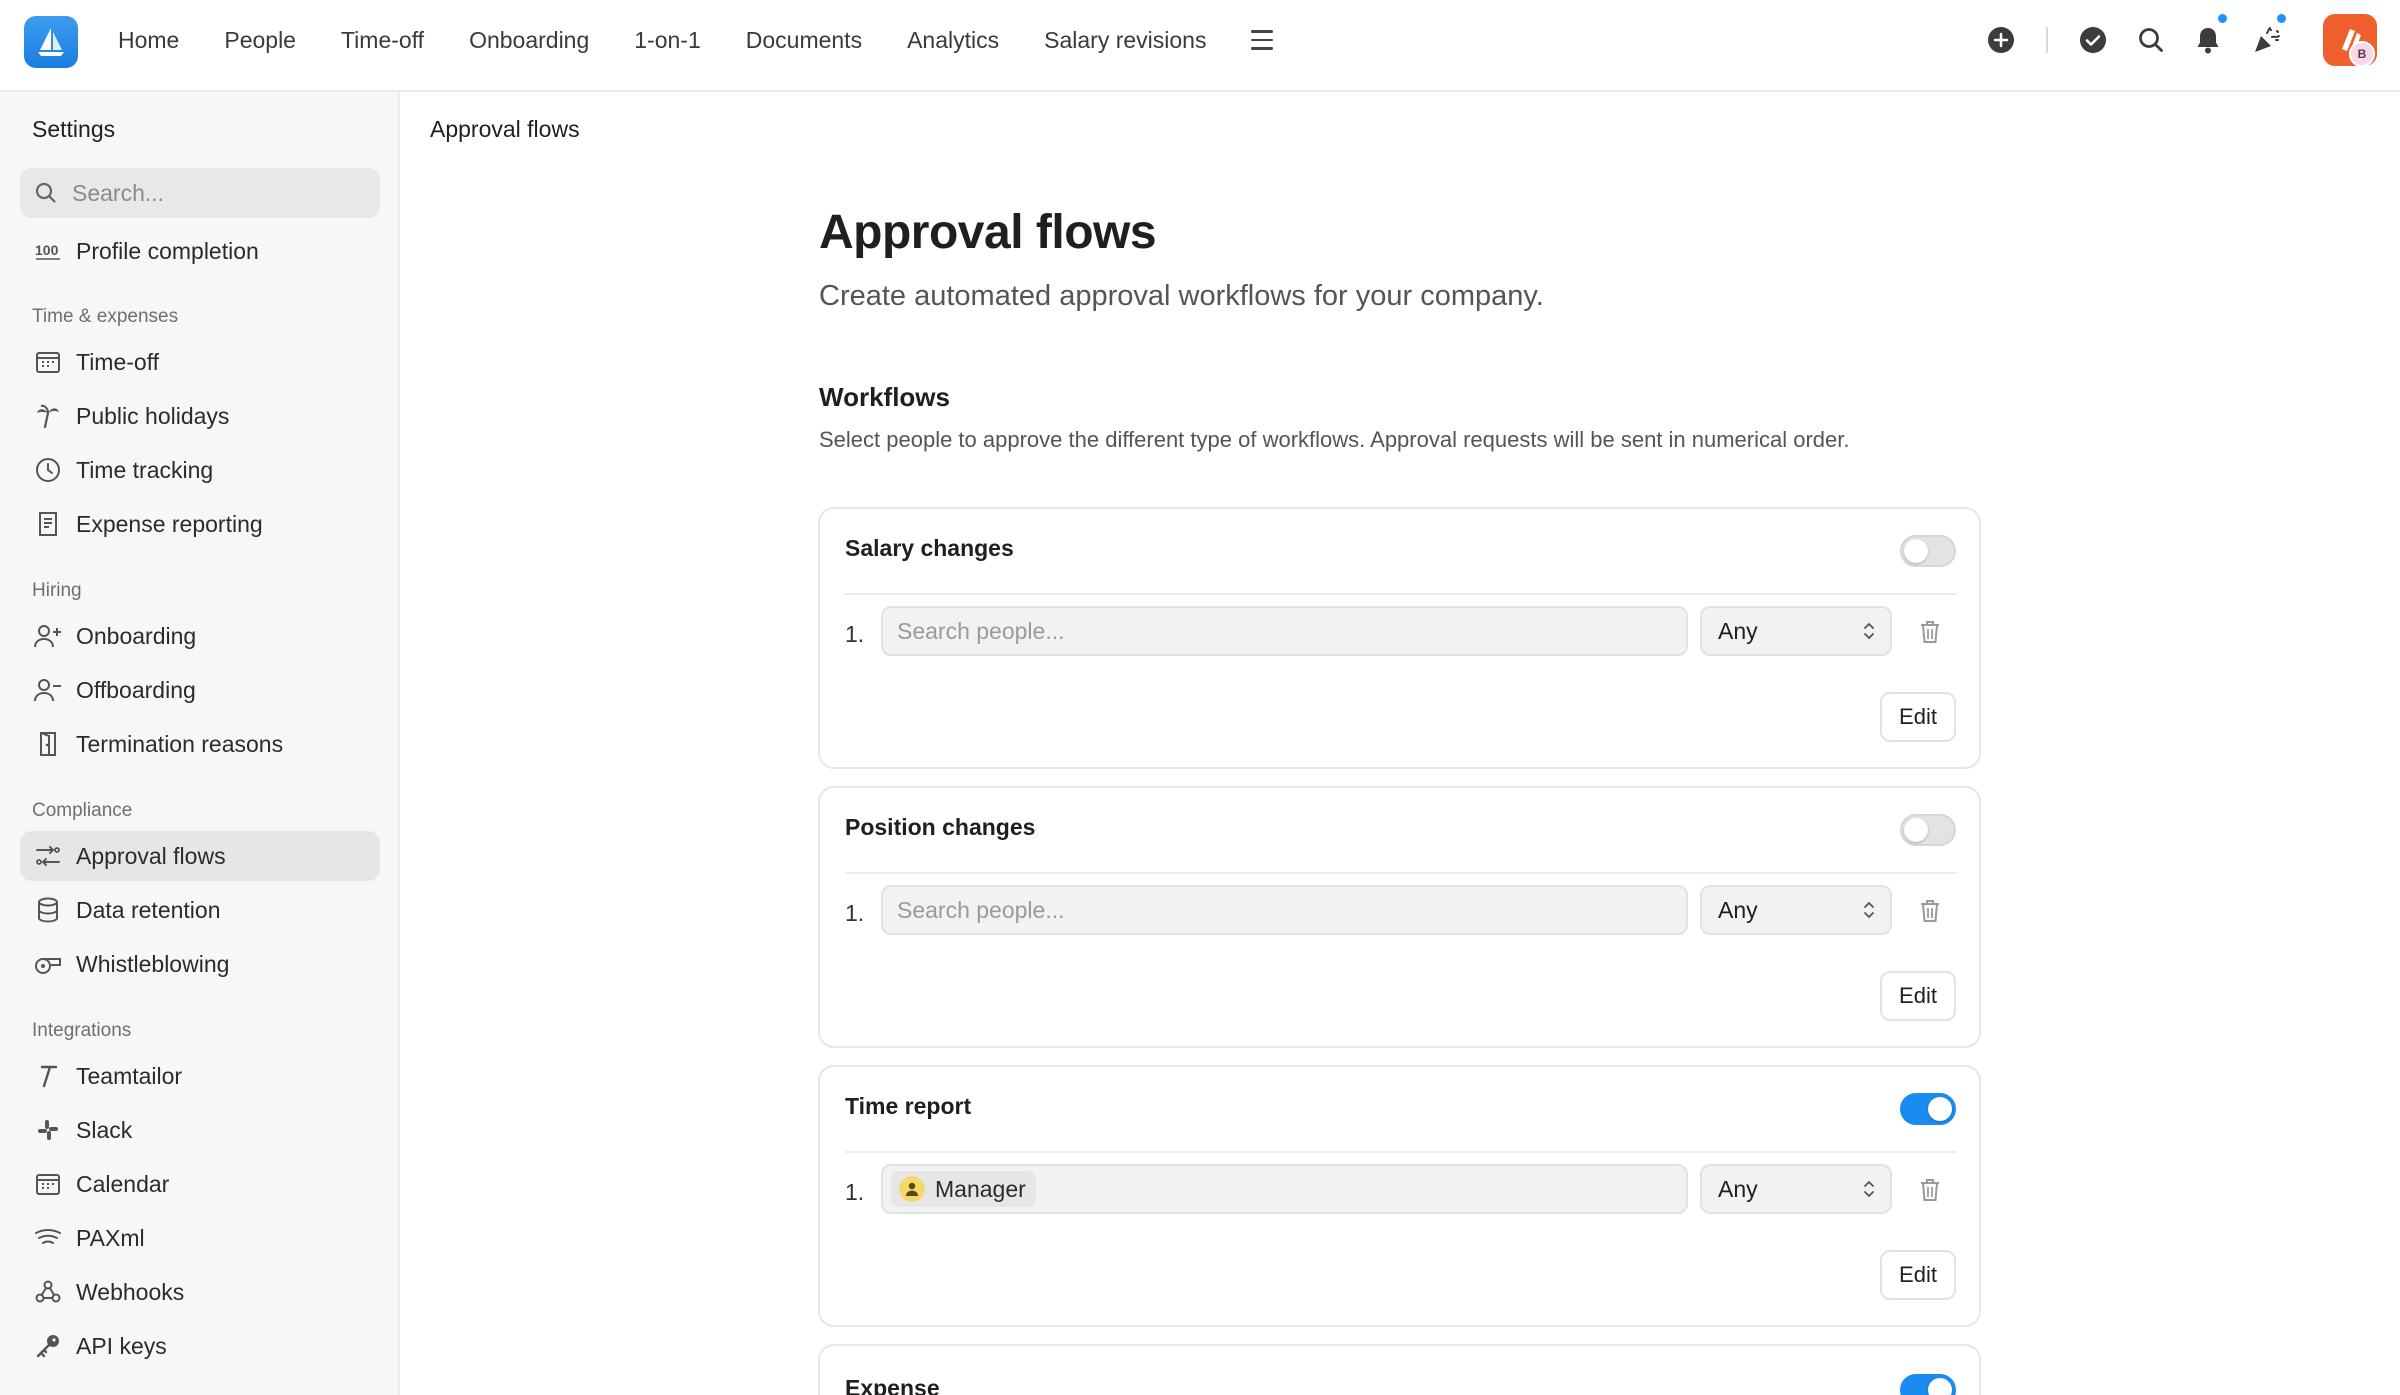  I want to click on person-icon, so click(912, 1189).